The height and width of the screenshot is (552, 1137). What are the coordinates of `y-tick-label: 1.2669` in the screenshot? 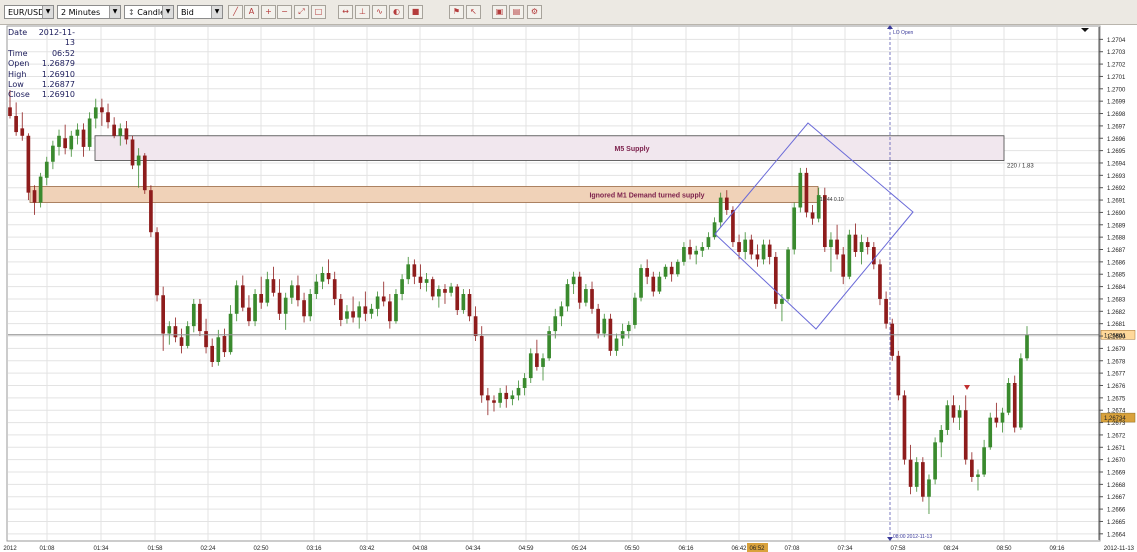 It's located at (1116, 474).